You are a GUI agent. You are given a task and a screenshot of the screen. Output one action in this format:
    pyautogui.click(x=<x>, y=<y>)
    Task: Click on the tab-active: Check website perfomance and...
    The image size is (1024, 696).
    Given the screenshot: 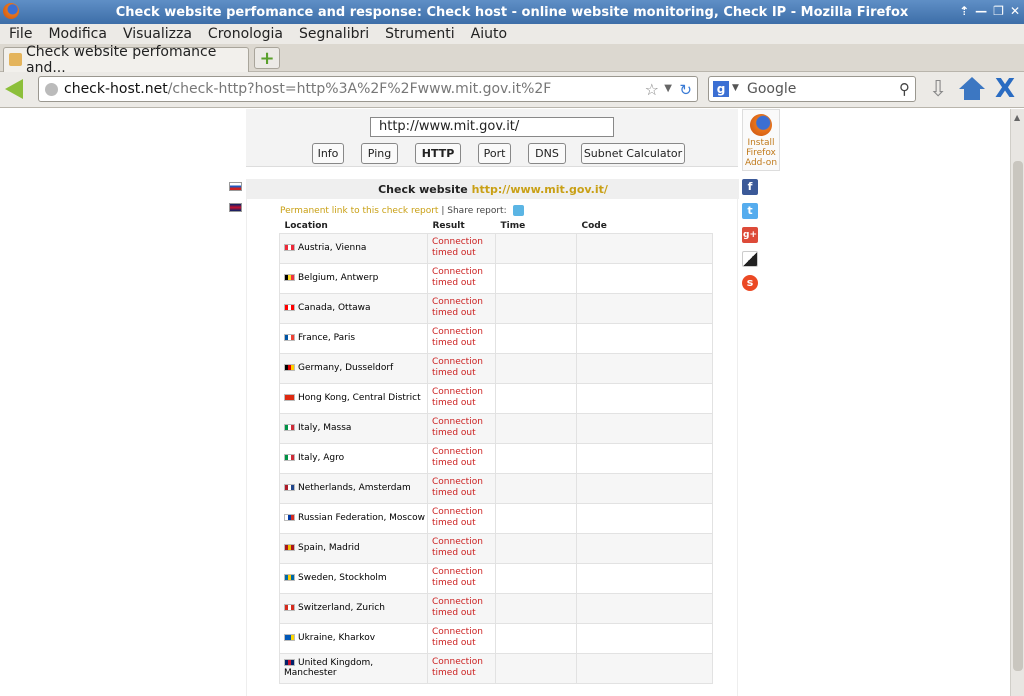 What is the action you would take?
    pyautogui.click(x=126, y=60)
    